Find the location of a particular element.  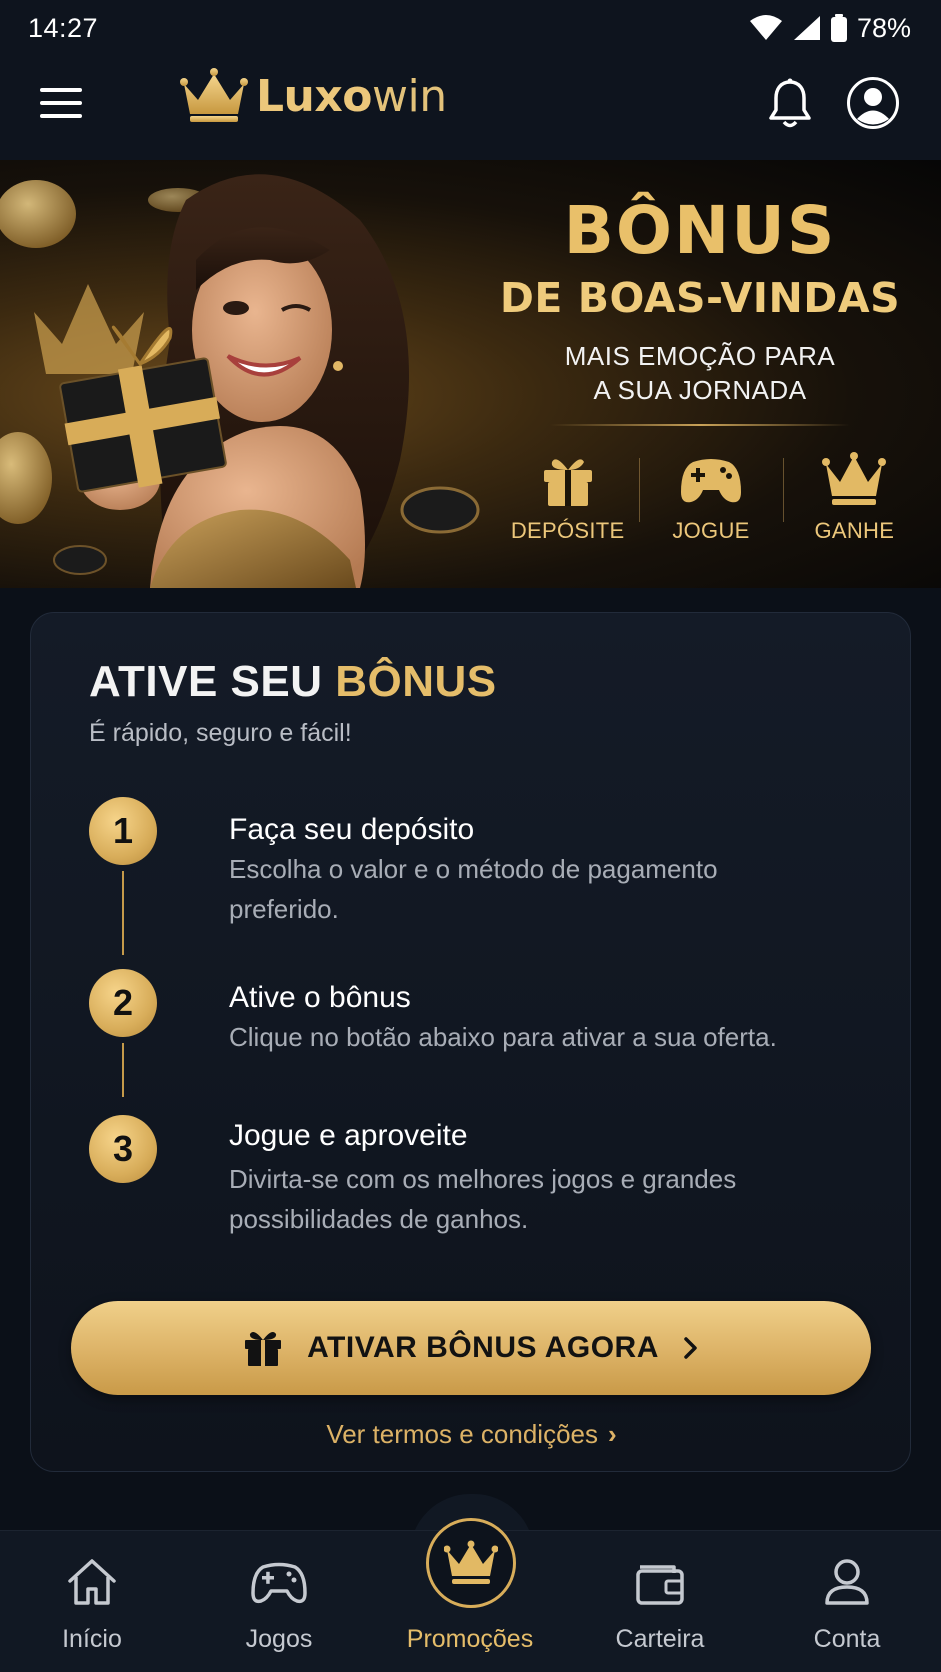

nav-item-jogos: Jogos is located at coordinates (279, 1601).